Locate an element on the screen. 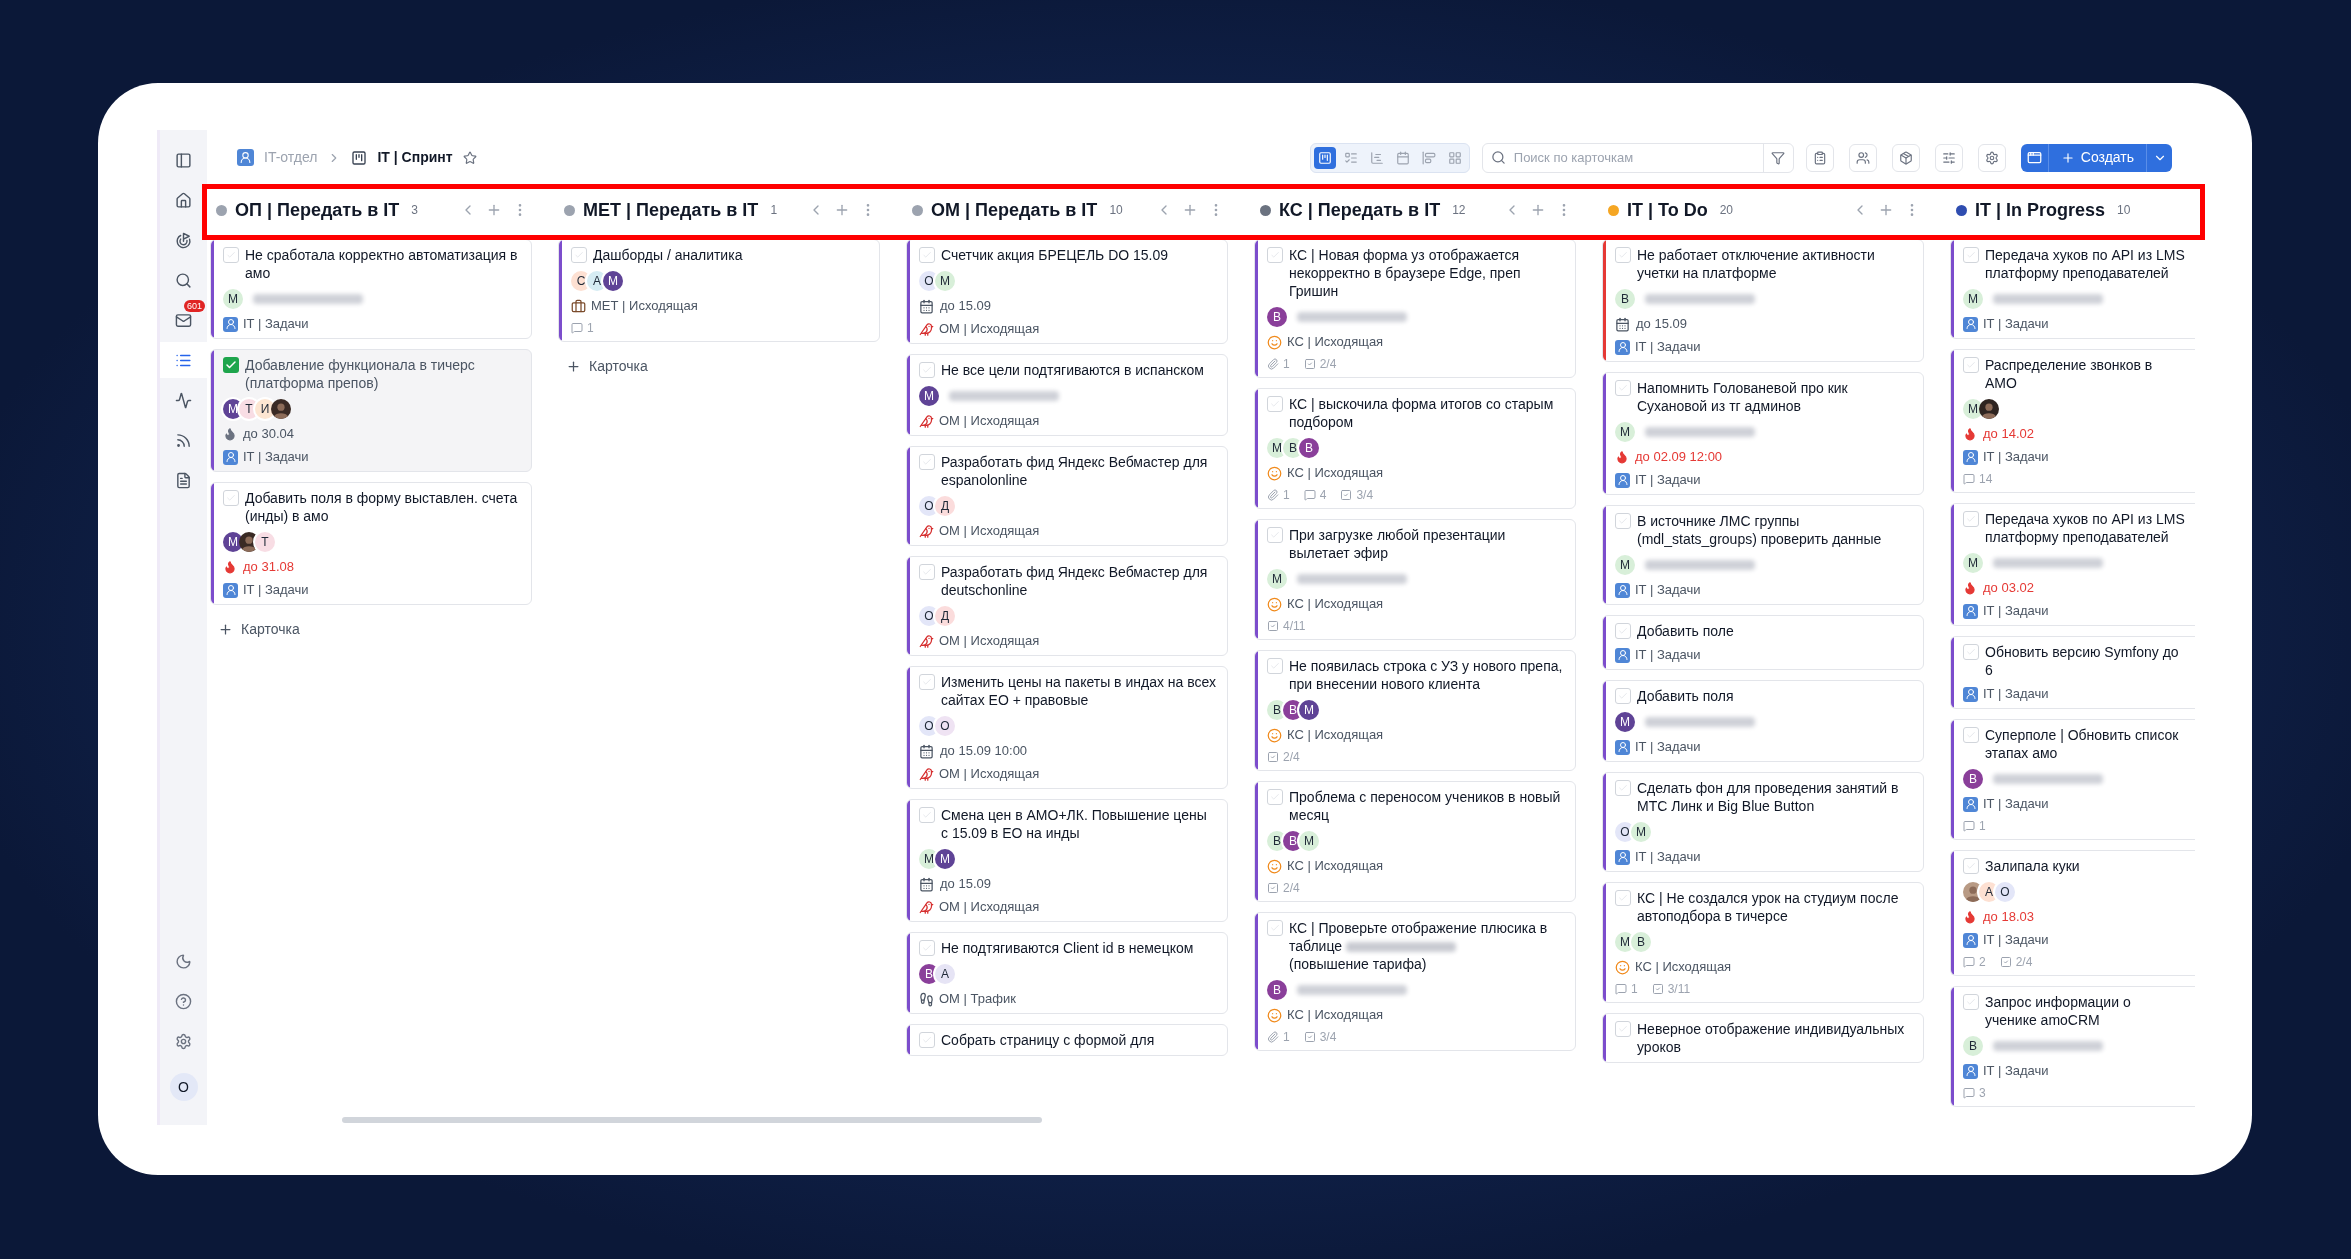  task-card: Неверное отображение индивидуальных уроков is located at coordinates (1763, 1038).